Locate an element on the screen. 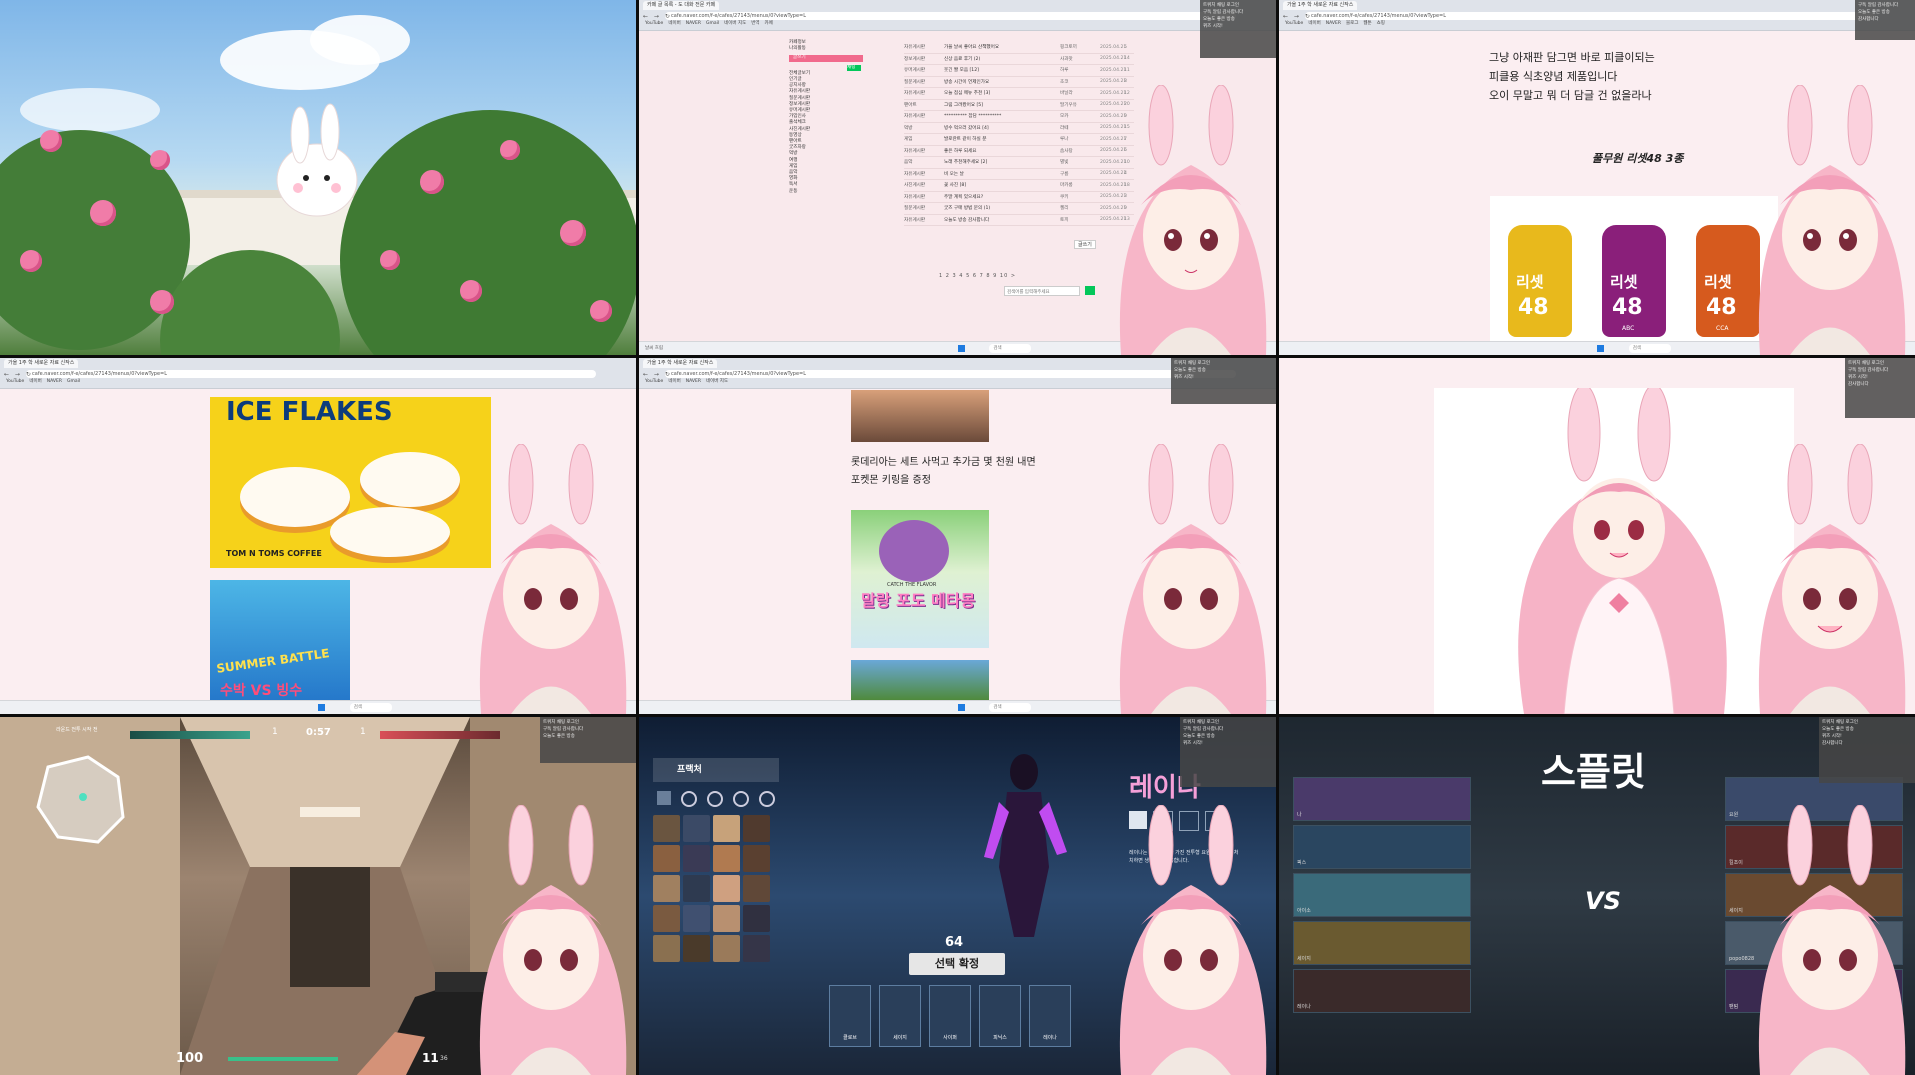  next-image is located at coordinates (920, 680).